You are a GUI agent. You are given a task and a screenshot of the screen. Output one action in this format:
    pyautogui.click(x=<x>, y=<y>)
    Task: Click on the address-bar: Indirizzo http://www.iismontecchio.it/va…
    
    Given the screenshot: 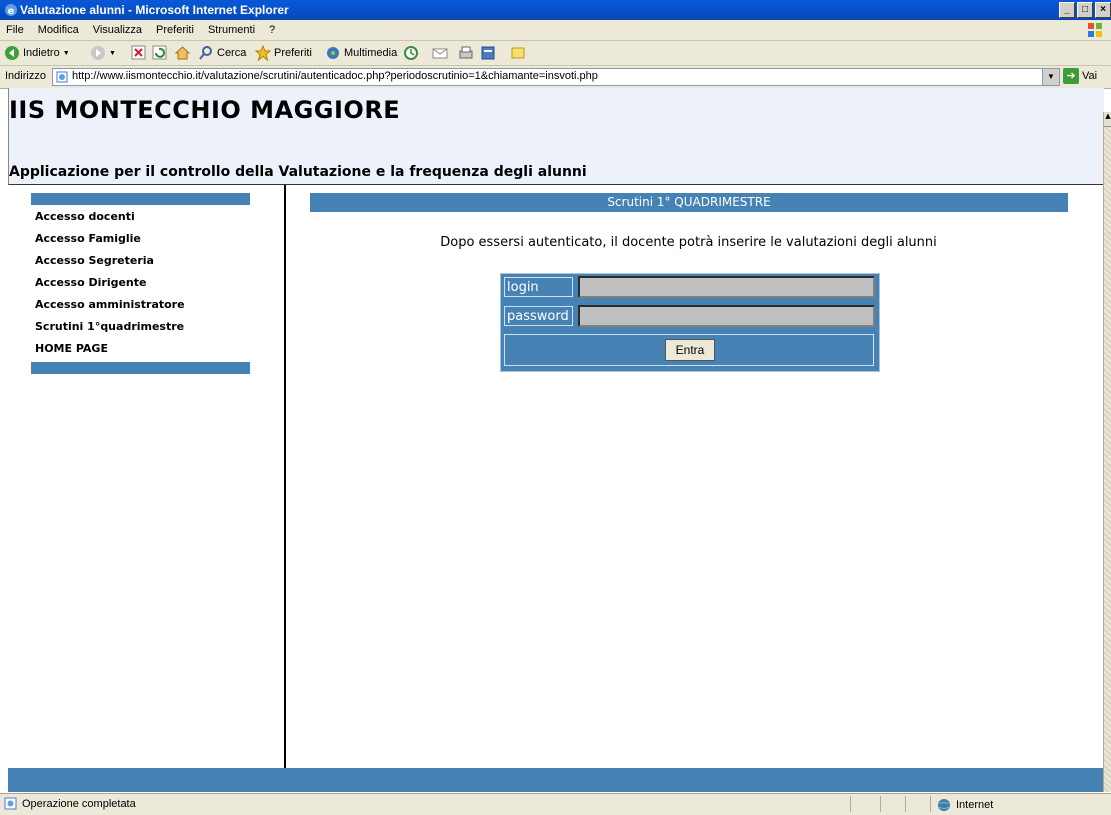 What is the action you would take?
    pyautogui.click(x=555, y=77)
    